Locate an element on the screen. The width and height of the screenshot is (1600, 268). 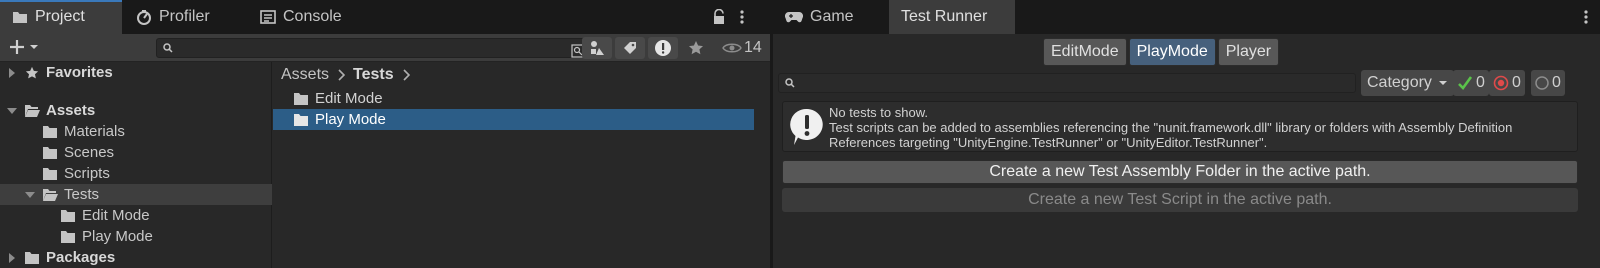
create-button is located at coordinates (23, 47).